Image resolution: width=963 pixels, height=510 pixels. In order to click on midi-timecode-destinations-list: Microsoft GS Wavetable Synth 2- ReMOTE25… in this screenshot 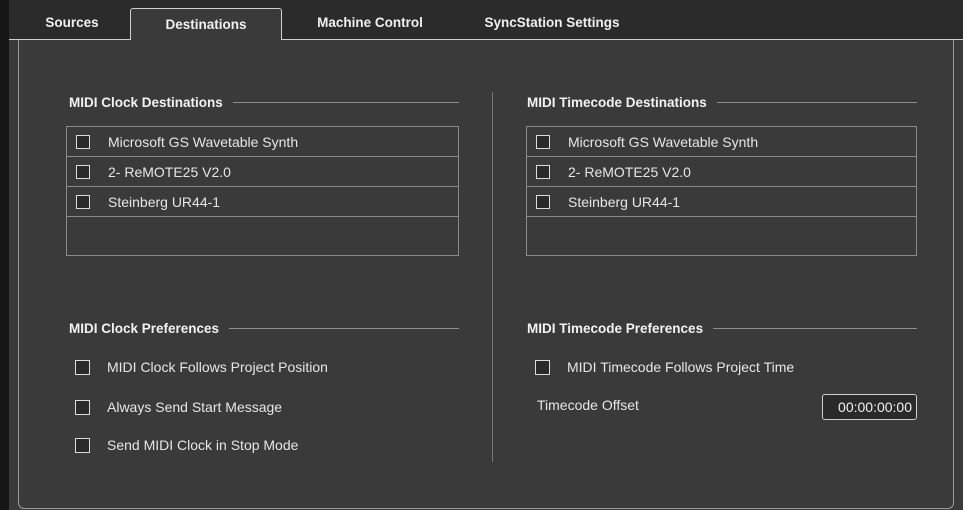, I will do `click(721, 191)`.